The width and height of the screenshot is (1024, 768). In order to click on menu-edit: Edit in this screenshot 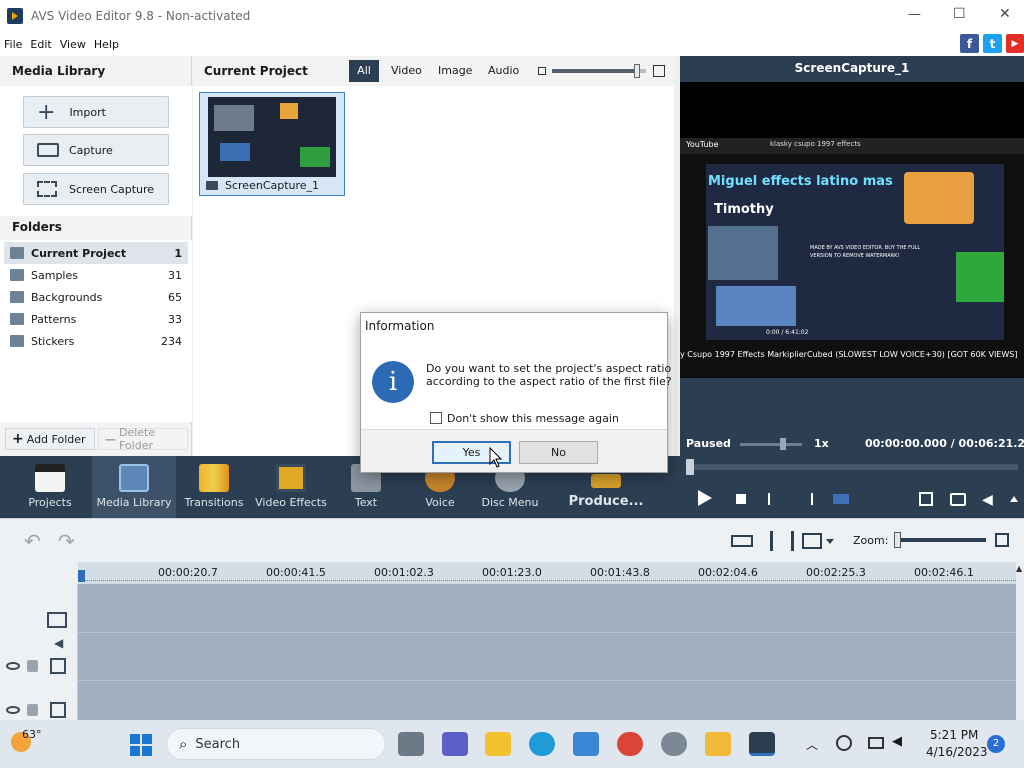, I will do `click(40, 44)`.